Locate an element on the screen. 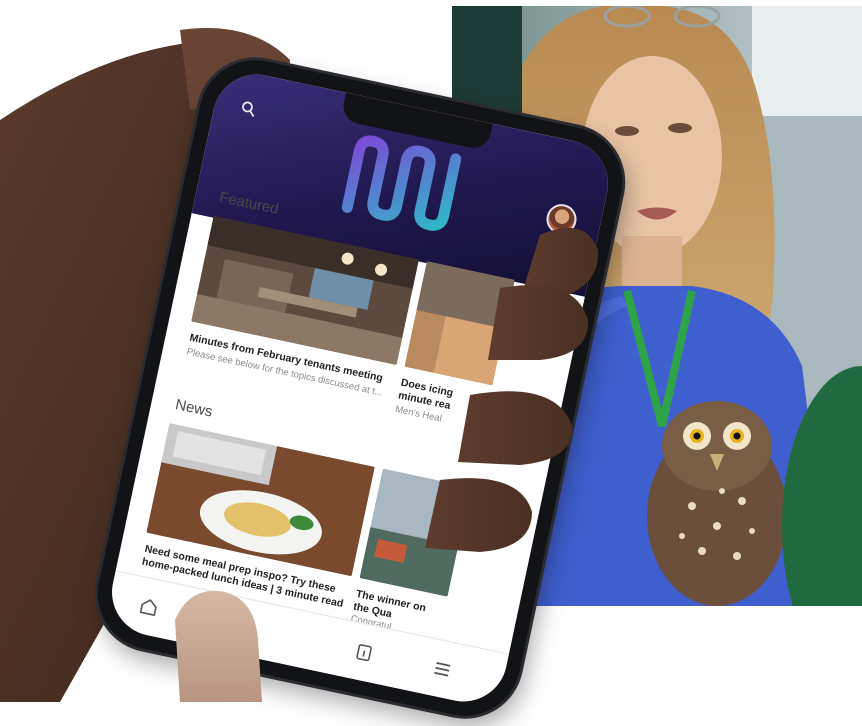  info-icon is located at coordinates (364, 653).